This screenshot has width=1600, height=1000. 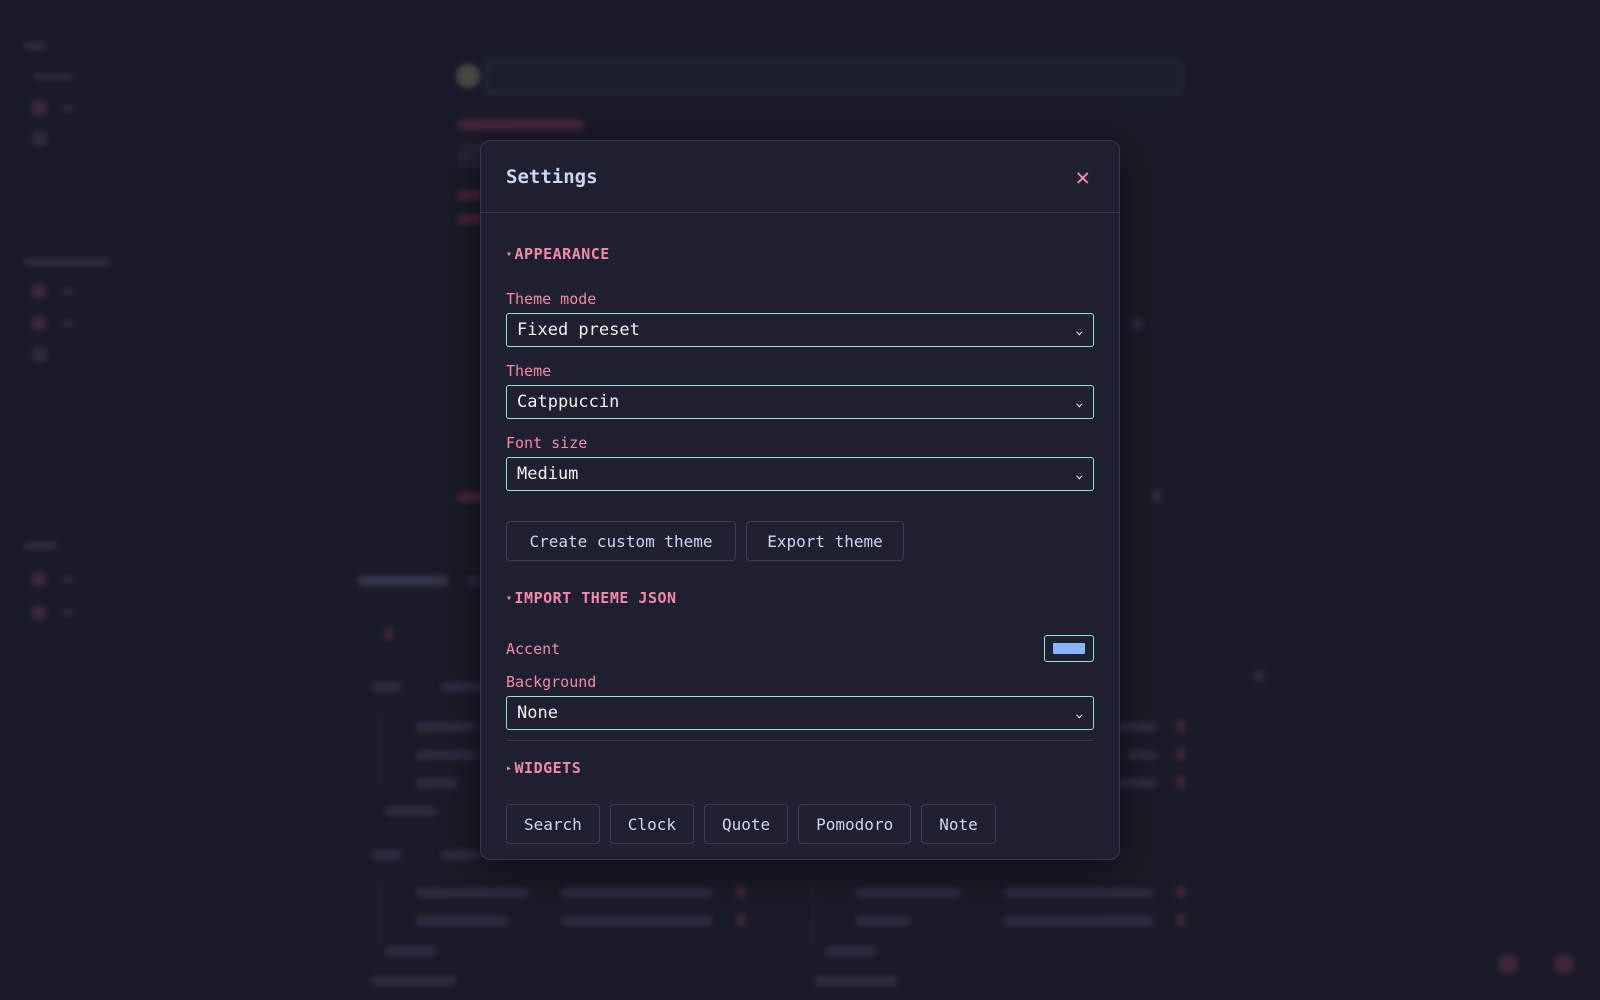 I want to click on accent-color-picker, so click(x=1069, y=648).